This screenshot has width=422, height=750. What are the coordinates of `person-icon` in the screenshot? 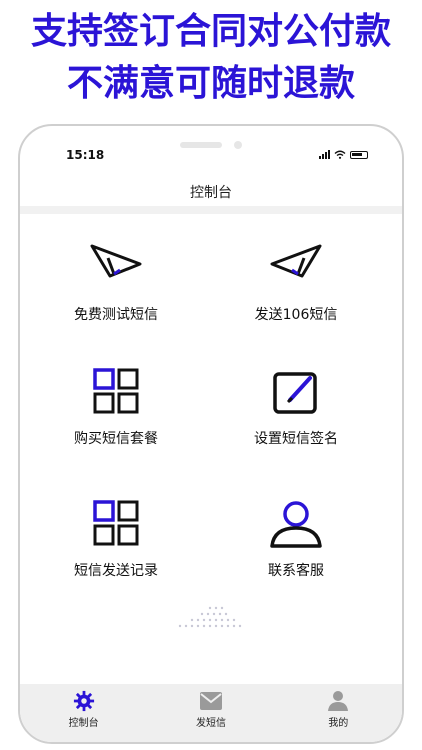 It's located at (338, 701).